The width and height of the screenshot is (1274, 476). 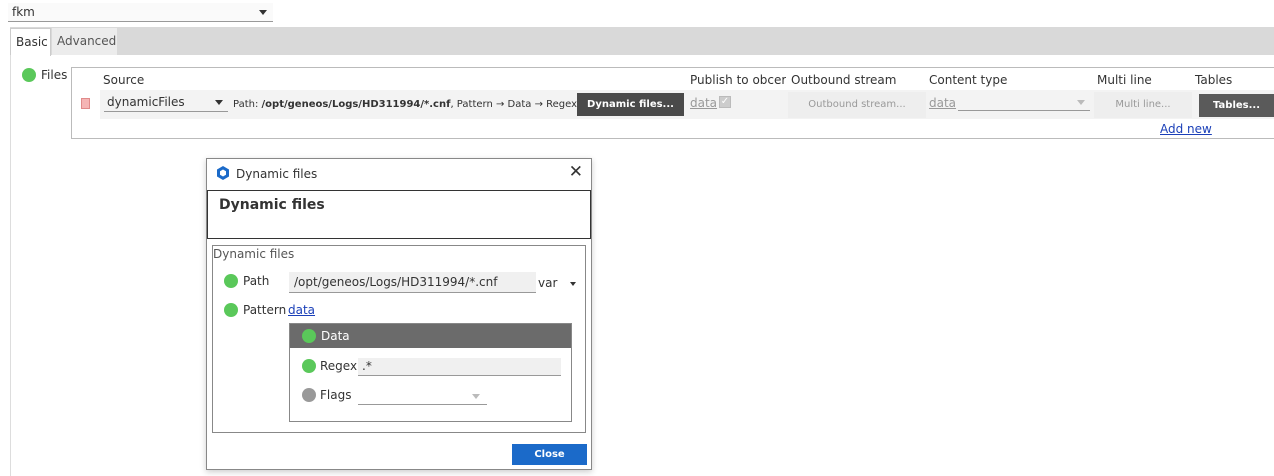 I want to click on tab-advanced: Advanced, so click(x=84, y=41).